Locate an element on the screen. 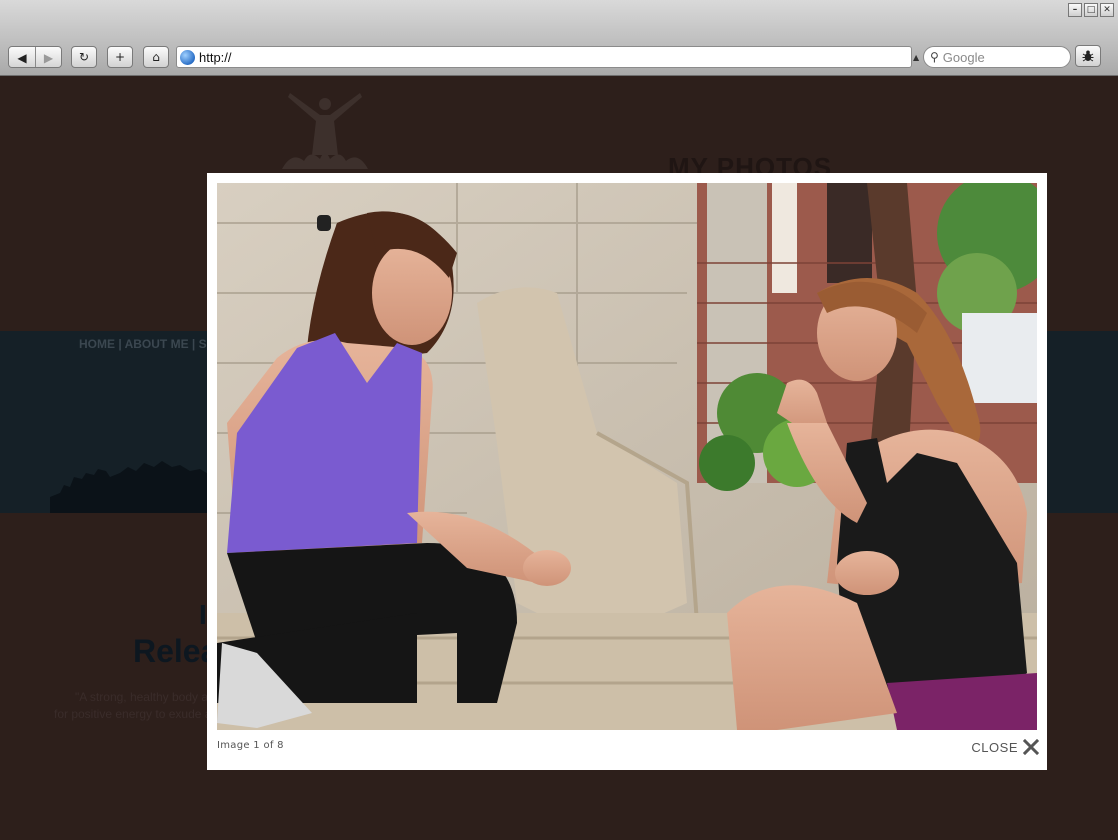 Image resolution: width=1118 pixels, height=840 pixels. fitness-logo-icon is located at coordinates (325, 131).